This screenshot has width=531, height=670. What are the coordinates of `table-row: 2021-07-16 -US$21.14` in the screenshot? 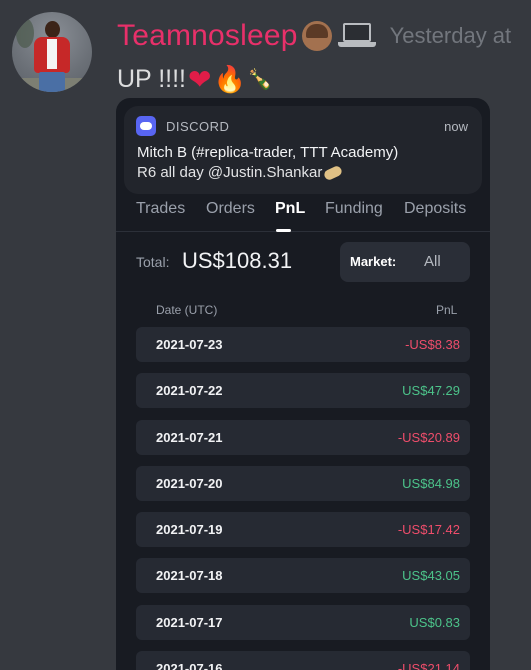 It's located at (303, 660).